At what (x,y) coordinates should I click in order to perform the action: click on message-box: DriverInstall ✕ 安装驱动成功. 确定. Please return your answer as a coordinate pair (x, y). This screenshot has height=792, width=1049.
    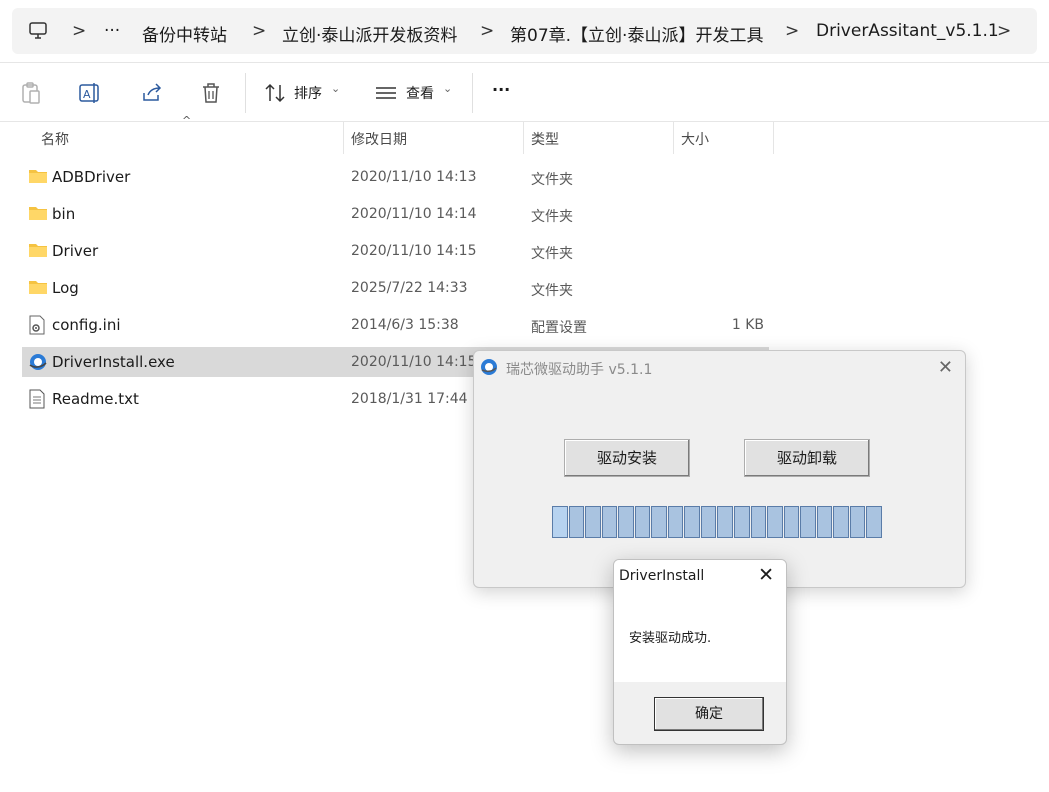
    Looking at the image, I should click on (700, 652).